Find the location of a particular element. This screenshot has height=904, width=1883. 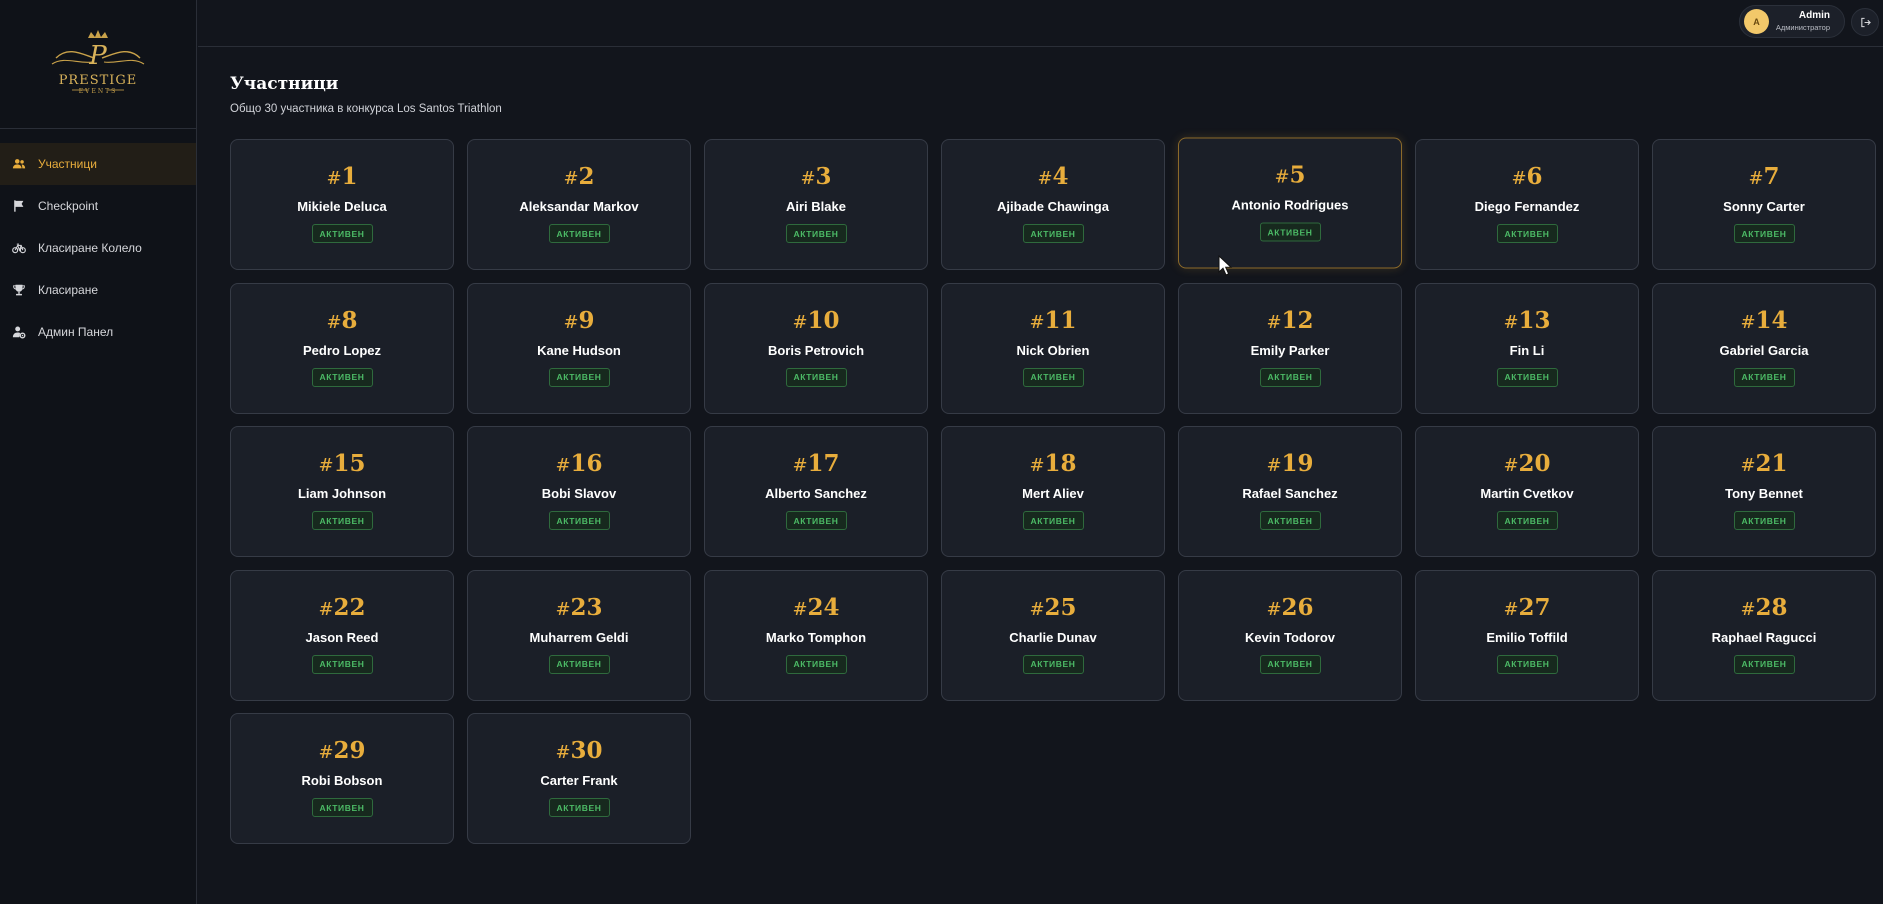

participant-card: #17 Alberto Sanchez АКТИВЕН is located at coordinates (816, 491).